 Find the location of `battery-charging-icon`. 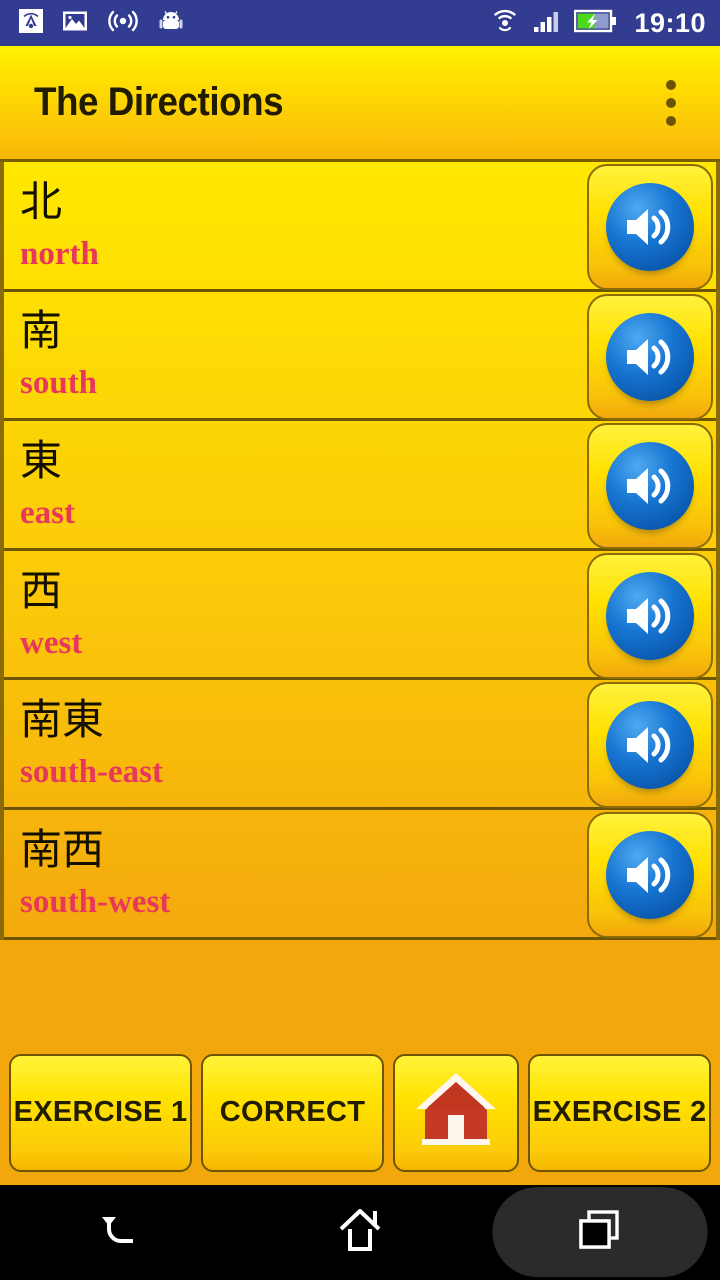

battery-charging-icon is located at coordinates (596, 23).